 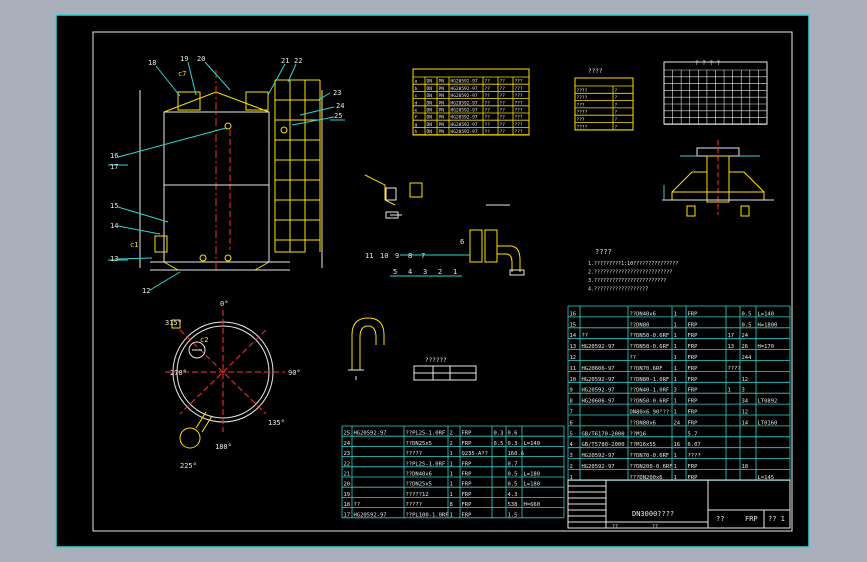 I want to click on angle-135: 135°, so click(x=276, y=423).